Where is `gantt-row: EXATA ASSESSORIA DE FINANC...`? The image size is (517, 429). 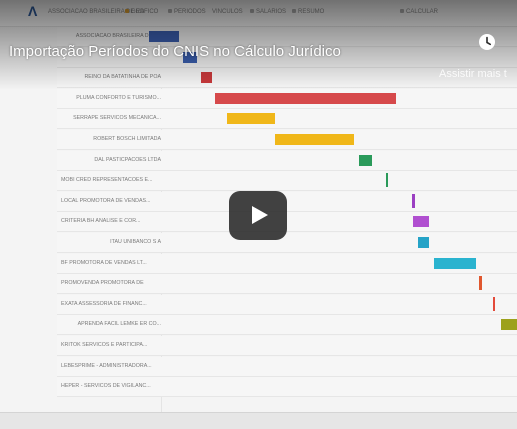
gantt-row: EXATA ASSESSORIA DE FINANC... is located at coordinates (287, 304).